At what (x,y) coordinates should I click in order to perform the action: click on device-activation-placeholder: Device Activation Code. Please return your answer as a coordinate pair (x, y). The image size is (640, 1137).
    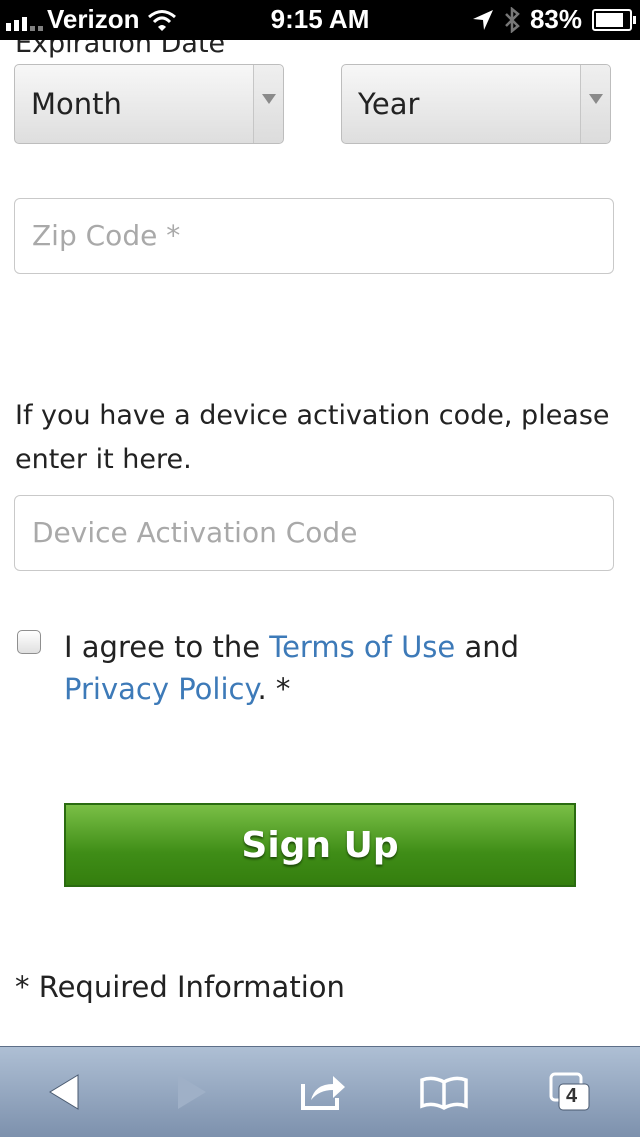
    Looking at the image, I should click on (195, 532).